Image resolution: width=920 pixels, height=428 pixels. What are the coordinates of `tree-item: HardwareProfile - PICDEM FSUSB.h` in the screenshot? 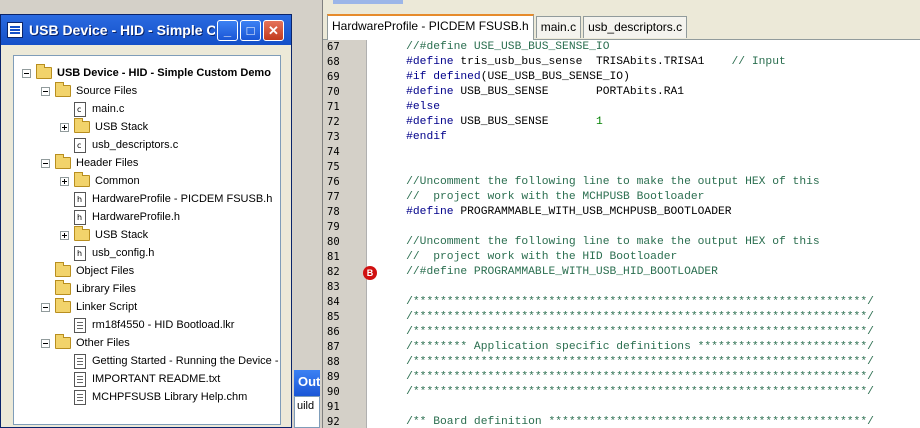 It's located at (166, 199).